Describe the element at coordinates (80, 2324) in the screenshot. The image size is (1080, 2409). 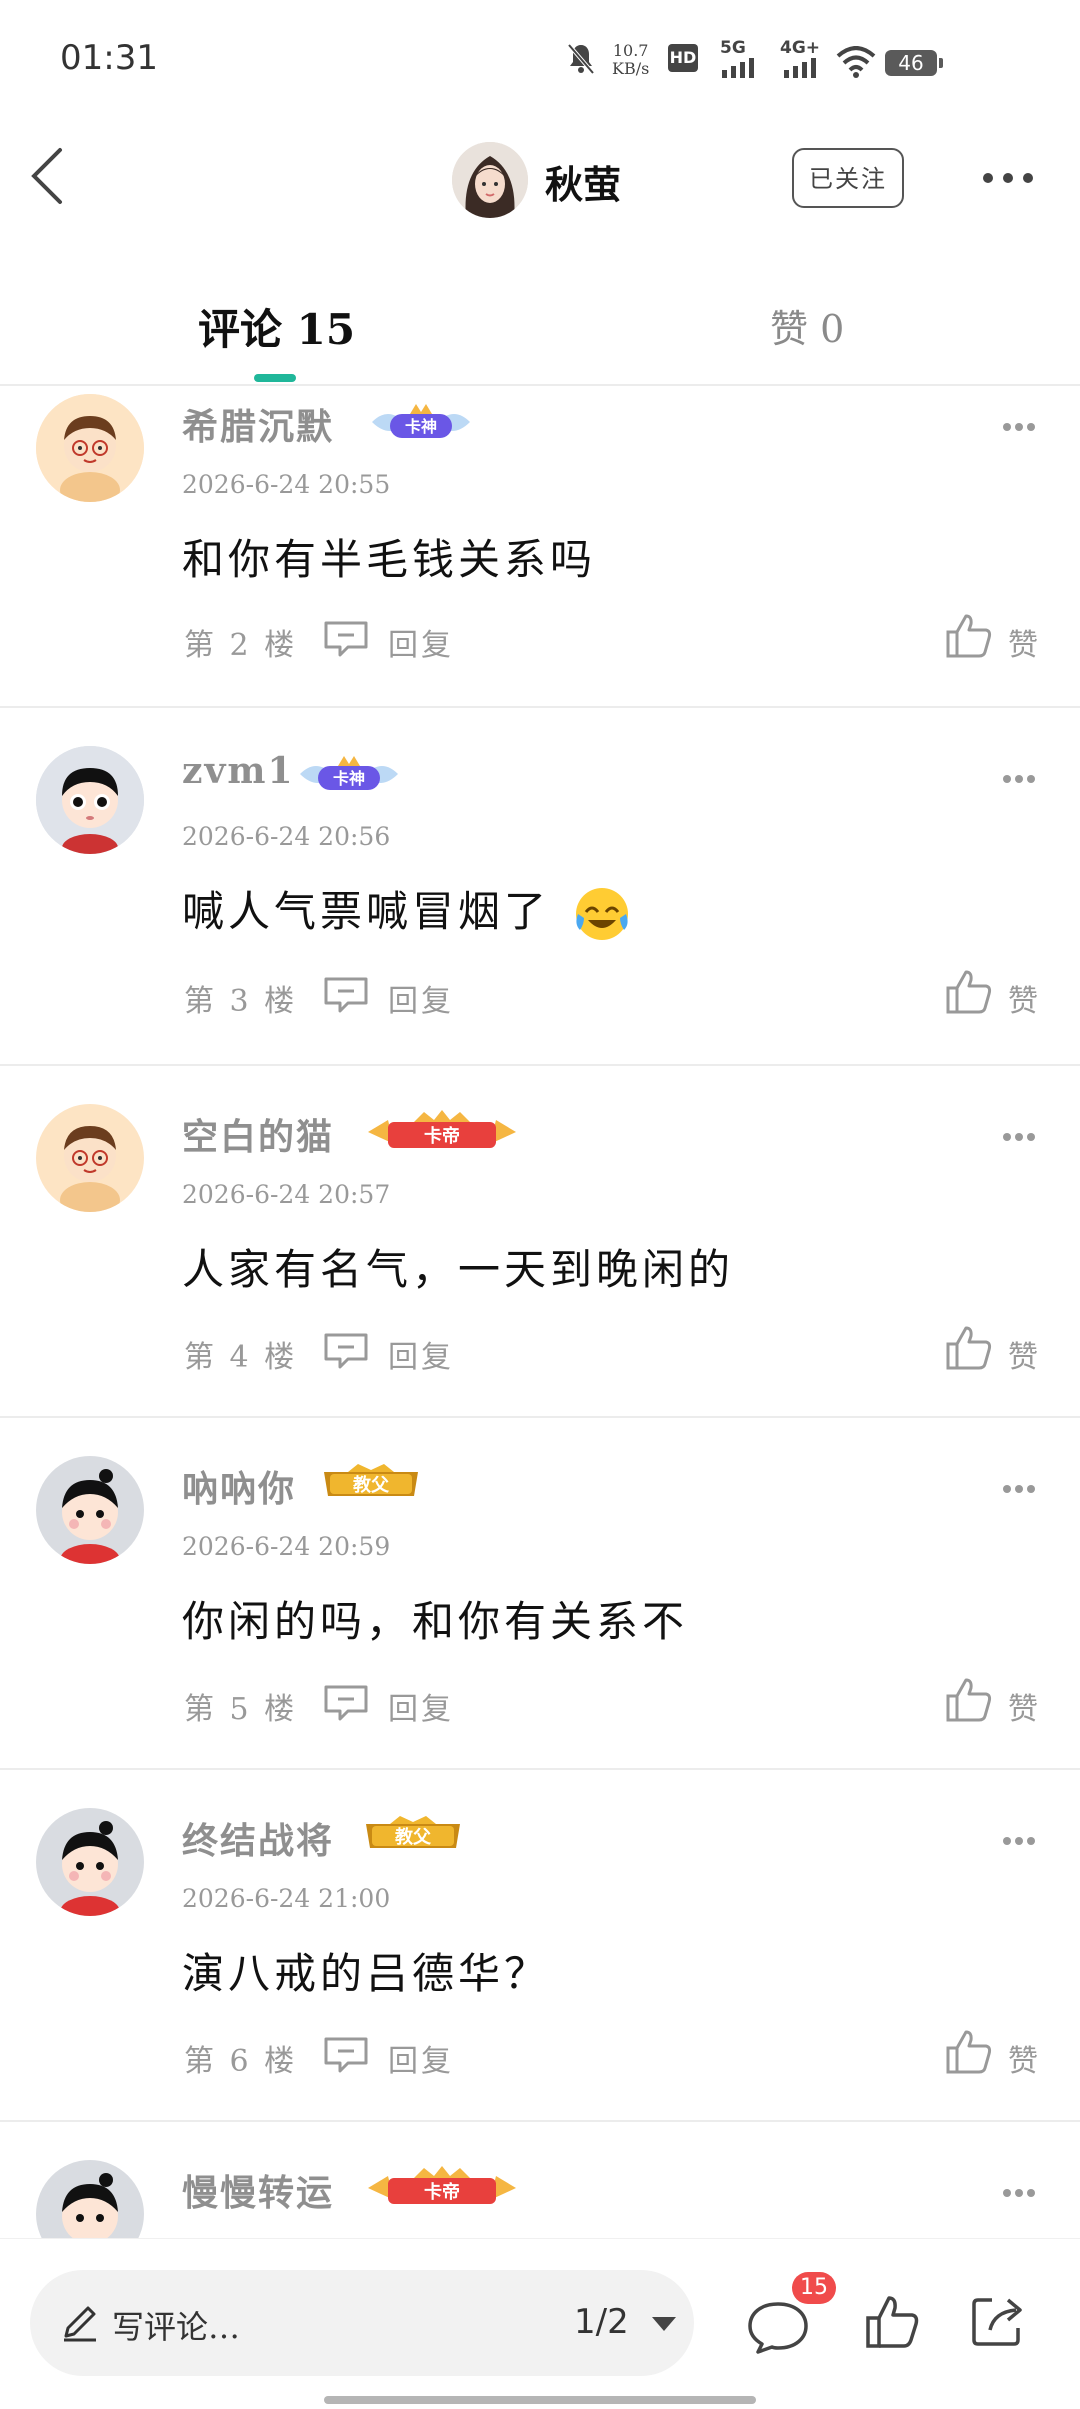
I see `pencil-icon` at that location.